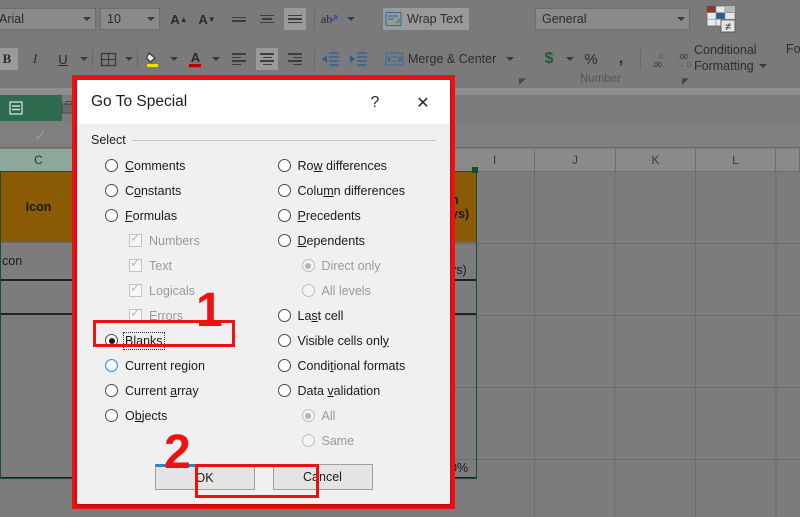 Image resolution: width=800 pixels, height=517 pixels. Describe the element at coordinates (440, 59) in the screenshot. I see `merge-center-button: Merge & Center` at that location.